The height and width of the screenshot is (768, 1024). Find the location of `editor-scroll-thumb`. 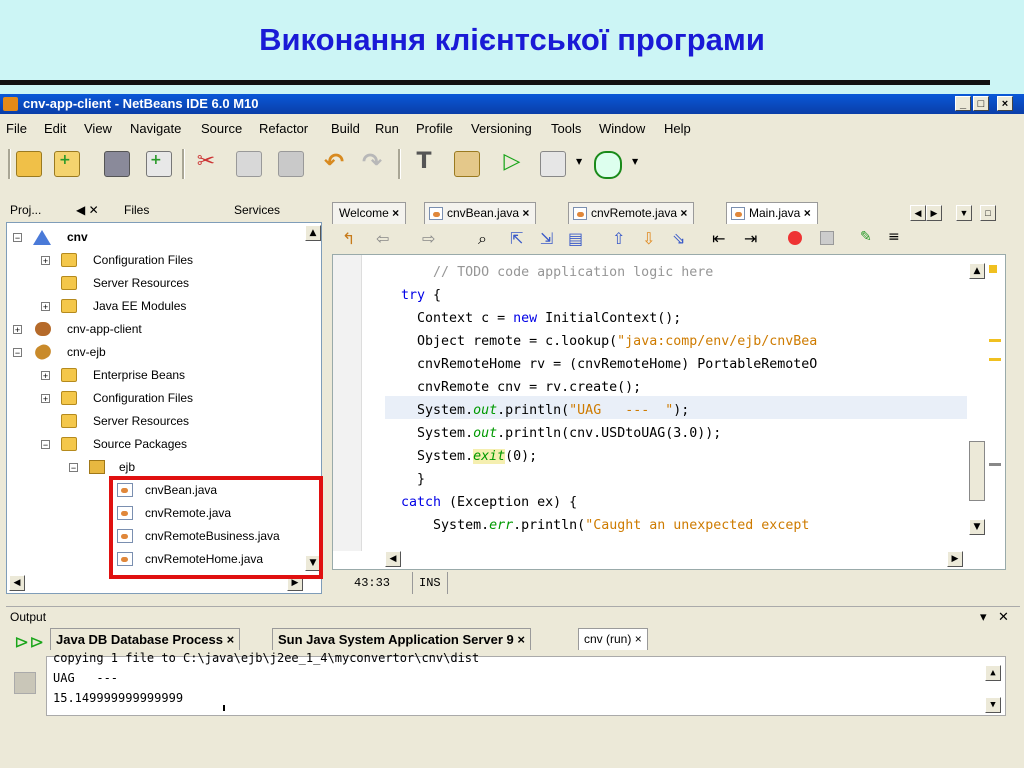

editor-scroll-thumb is located at coordinates (977, 471).